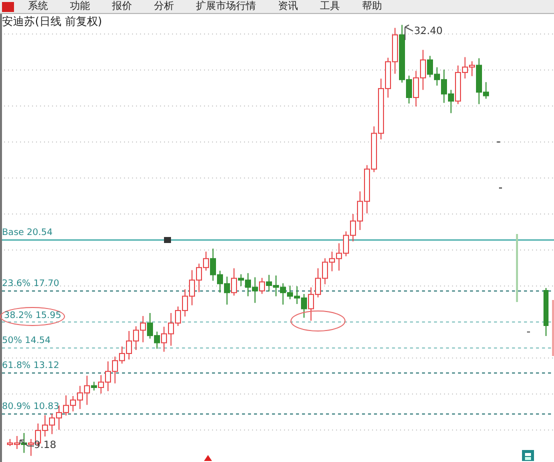  Describe the element at coordinates (31, 407) in the screenshot. I see `fibonacci-level-label: 80.9% 10.83` at that location.